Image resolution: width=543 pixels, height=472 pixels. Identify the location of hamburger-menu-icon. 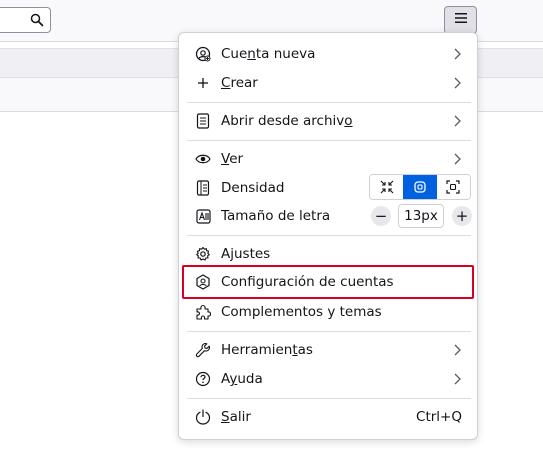
(461, 20).